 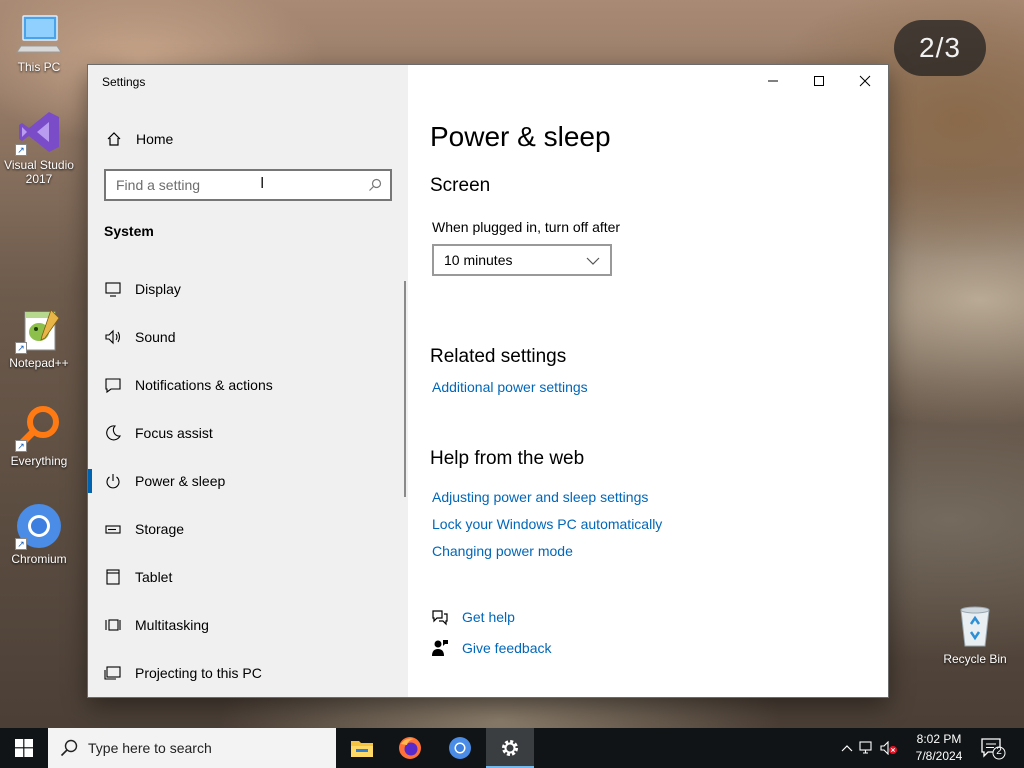 I want to click on section-title-system: System, so click(x=129, y=231).